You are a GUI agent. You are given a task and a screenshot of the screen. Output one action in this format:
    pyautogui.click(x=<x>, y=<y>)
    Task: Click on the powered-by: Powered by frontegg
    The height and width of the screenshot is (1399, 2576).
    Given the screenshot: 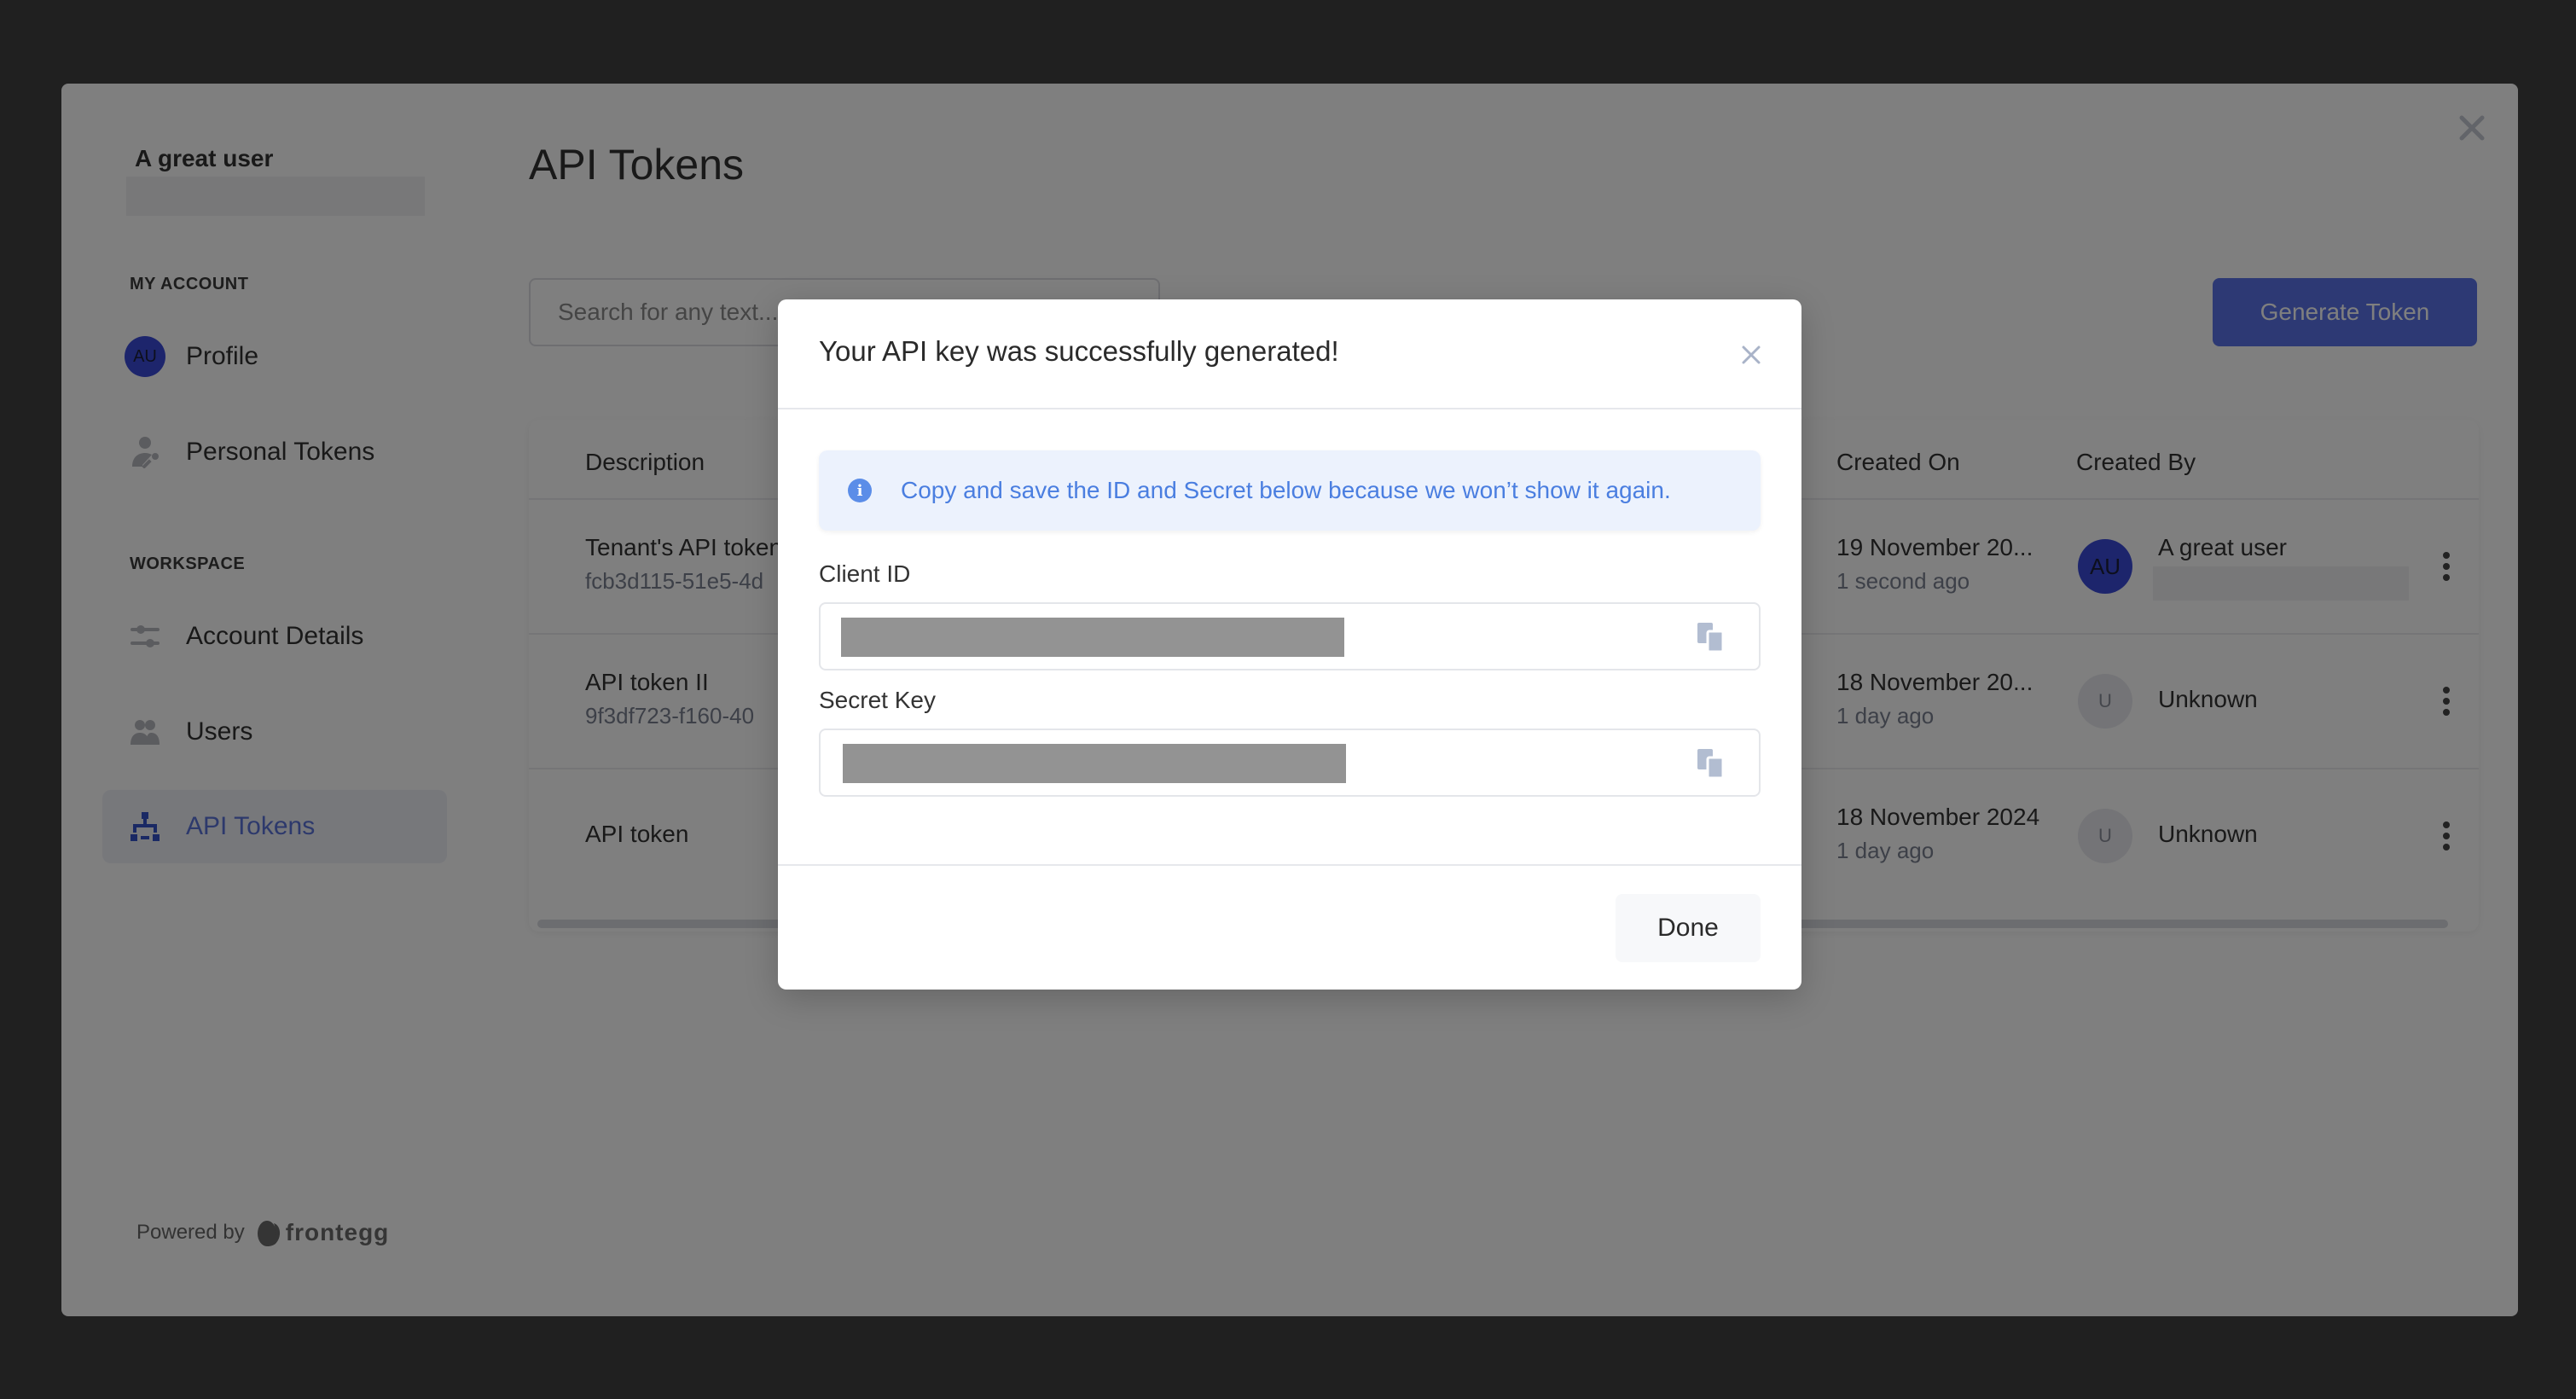 What is the action you would take?
    pyautogui.click(x=262, y=1232)
    